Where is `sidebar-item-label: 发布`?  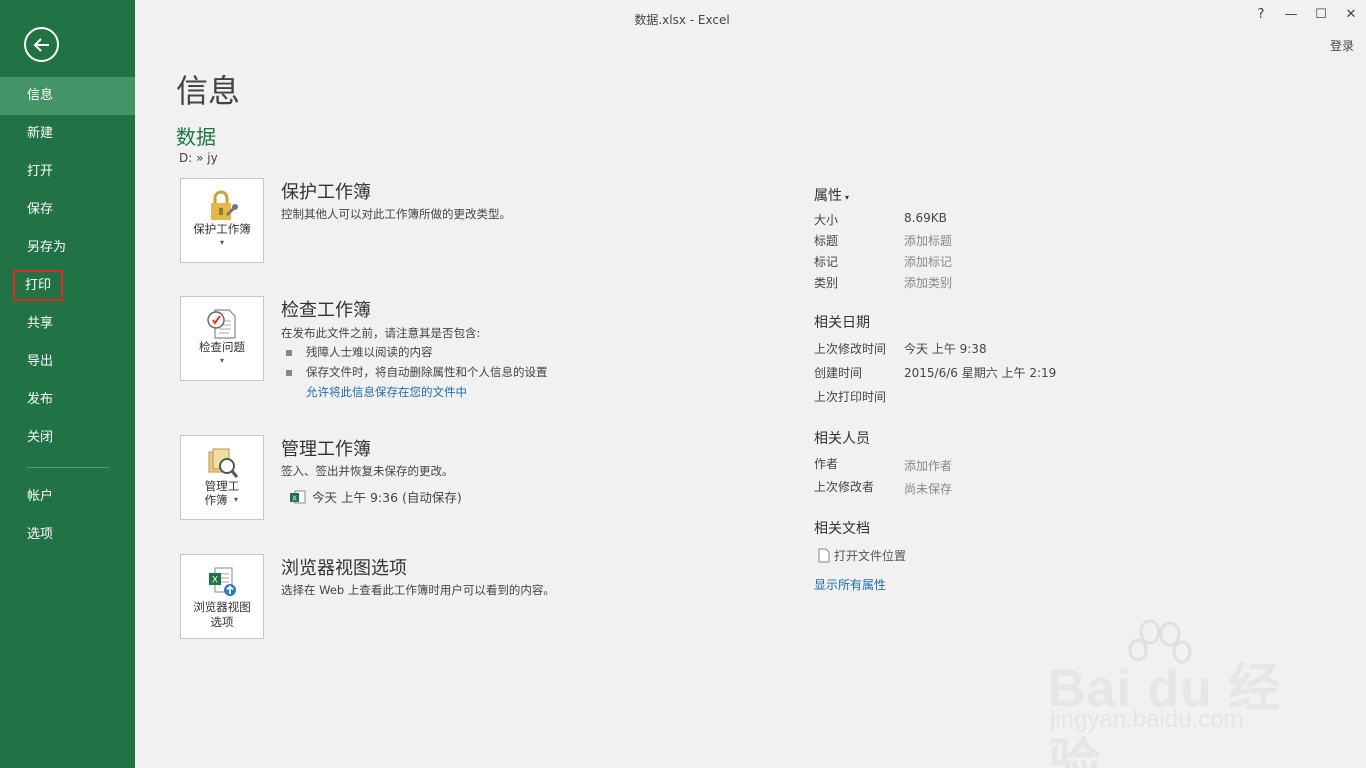
sidebar-item-label: 发布 is located at coordinates (40, 399).